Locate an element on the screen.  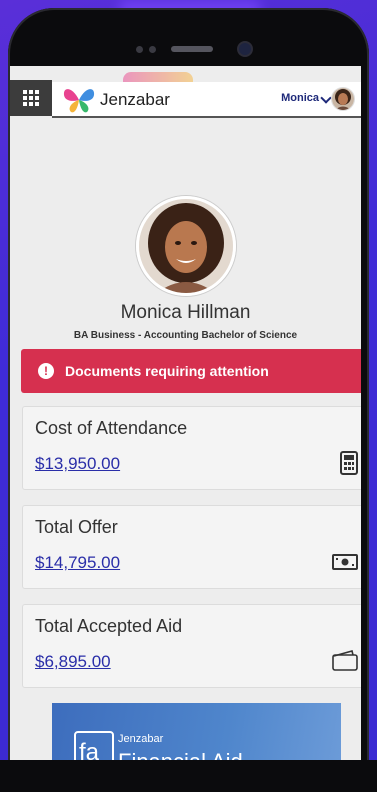
alert-text: Documents requiring attention is located at coordinates (167, 371).